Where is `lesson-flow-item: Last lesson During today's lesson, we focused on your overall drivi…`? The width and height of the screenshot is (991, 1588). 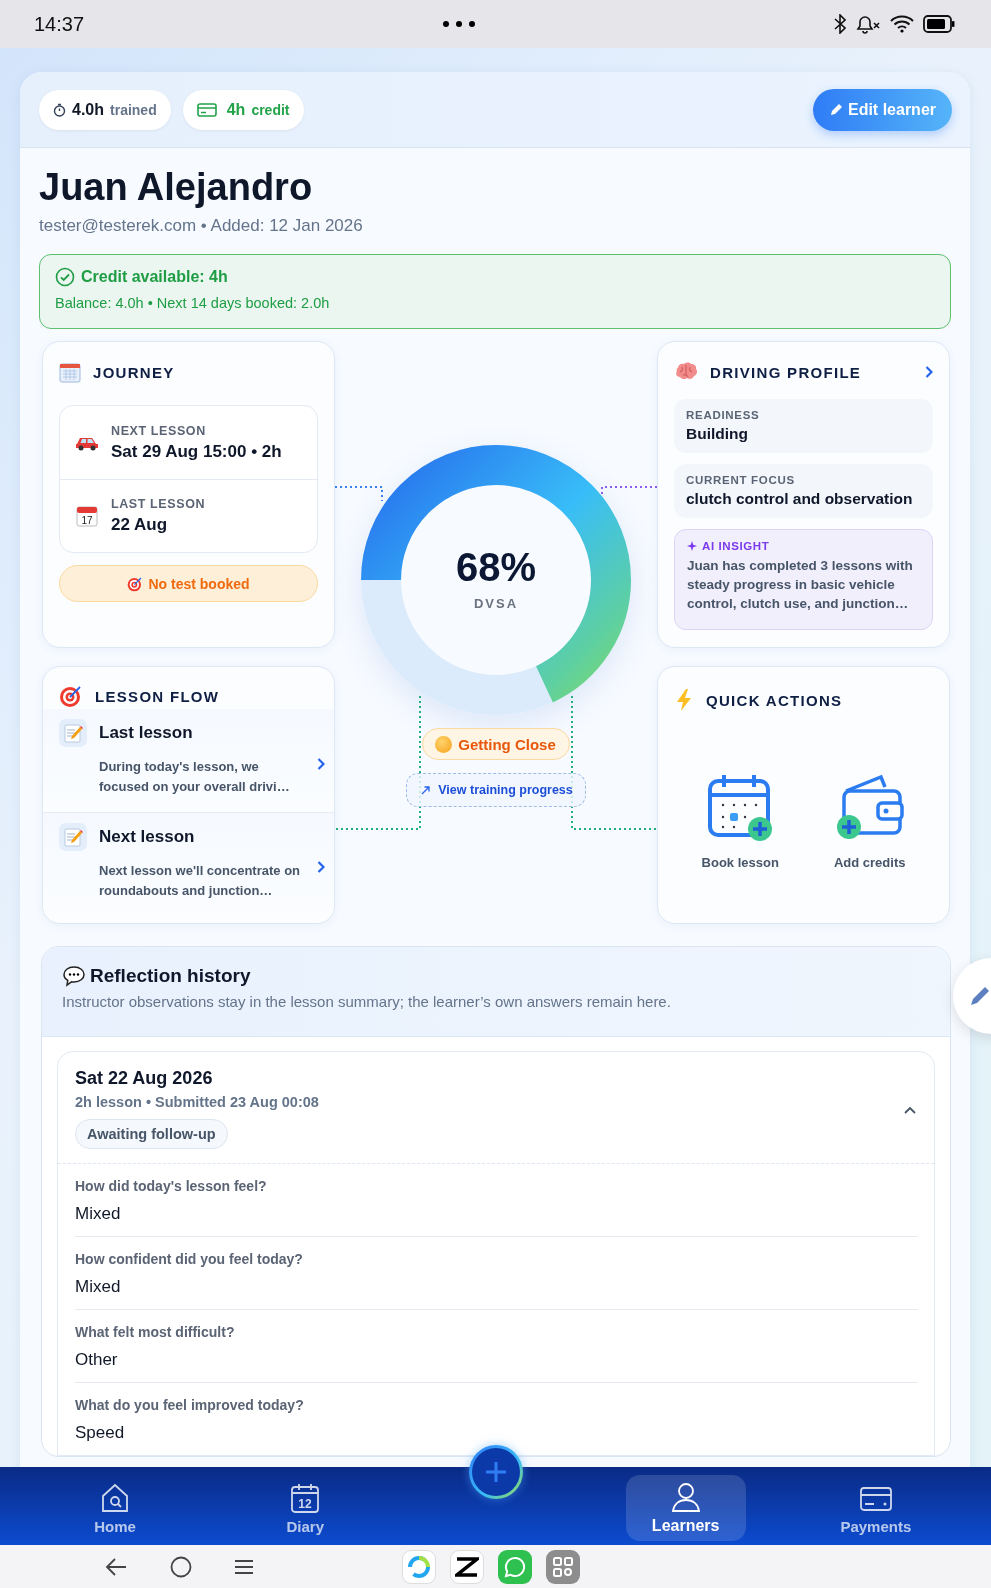 lesson-flow-item: Last lesson During today's lesson, we focused on your overall drivi… is located at coordinates (188, 760).